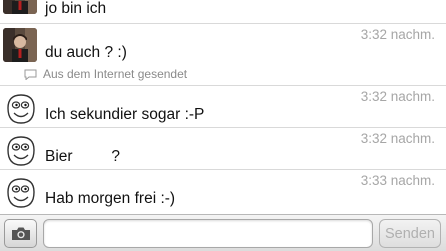 The image size is (446, 251). Describe the element at coordinates (30, 74) in the screenshot. I see `speech-bubble-icon` at that location.